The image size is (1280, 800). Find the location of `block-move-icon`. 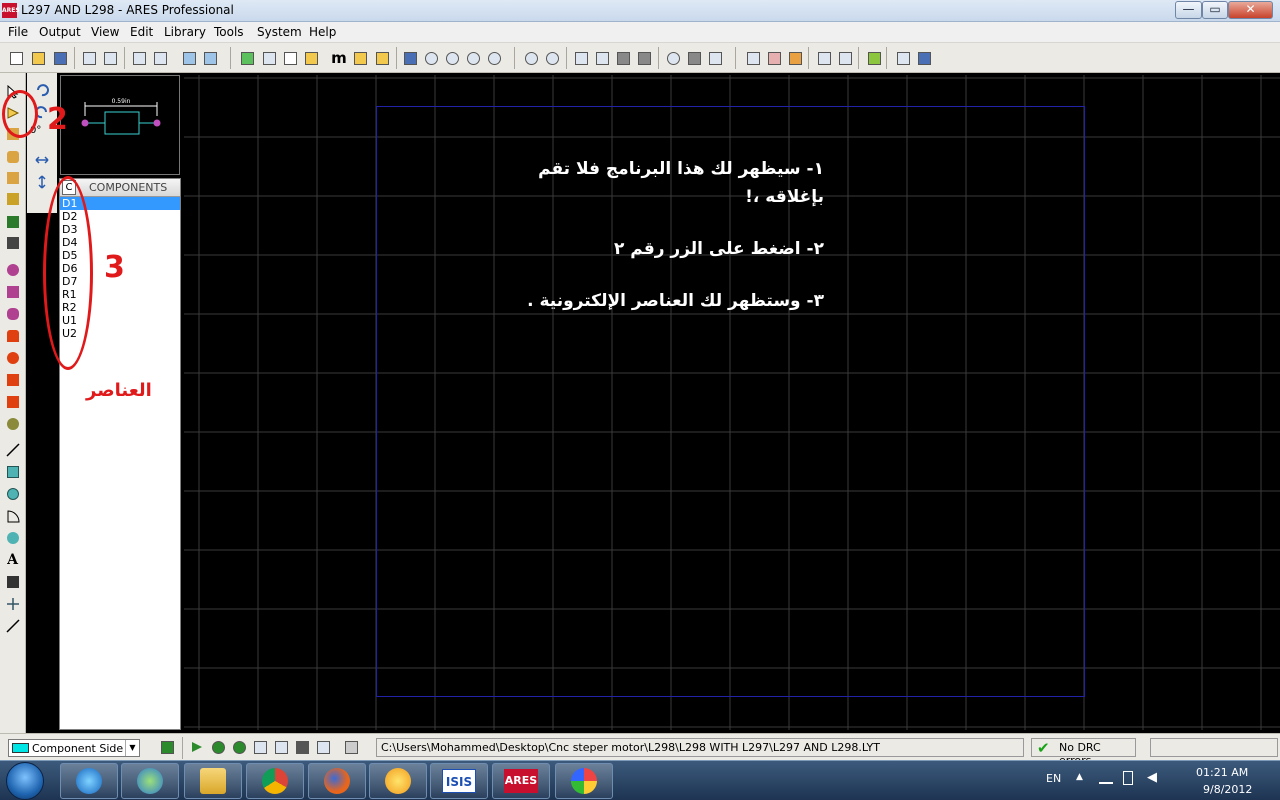

block-move-icon is located at coordinates (602, 58).